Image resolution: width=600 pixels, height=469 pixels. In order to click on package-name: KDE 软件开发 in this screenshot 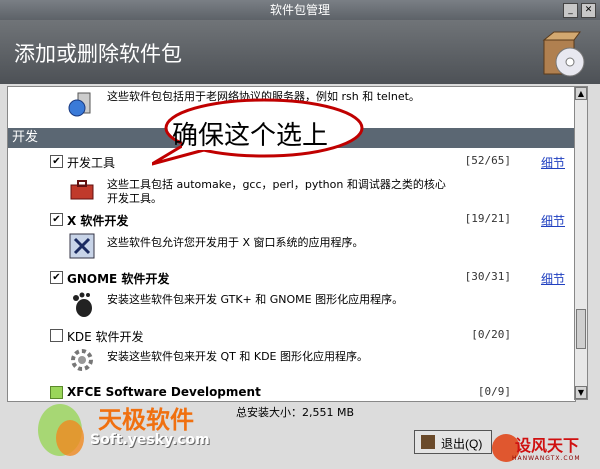, I will do `click(105, 337)`.